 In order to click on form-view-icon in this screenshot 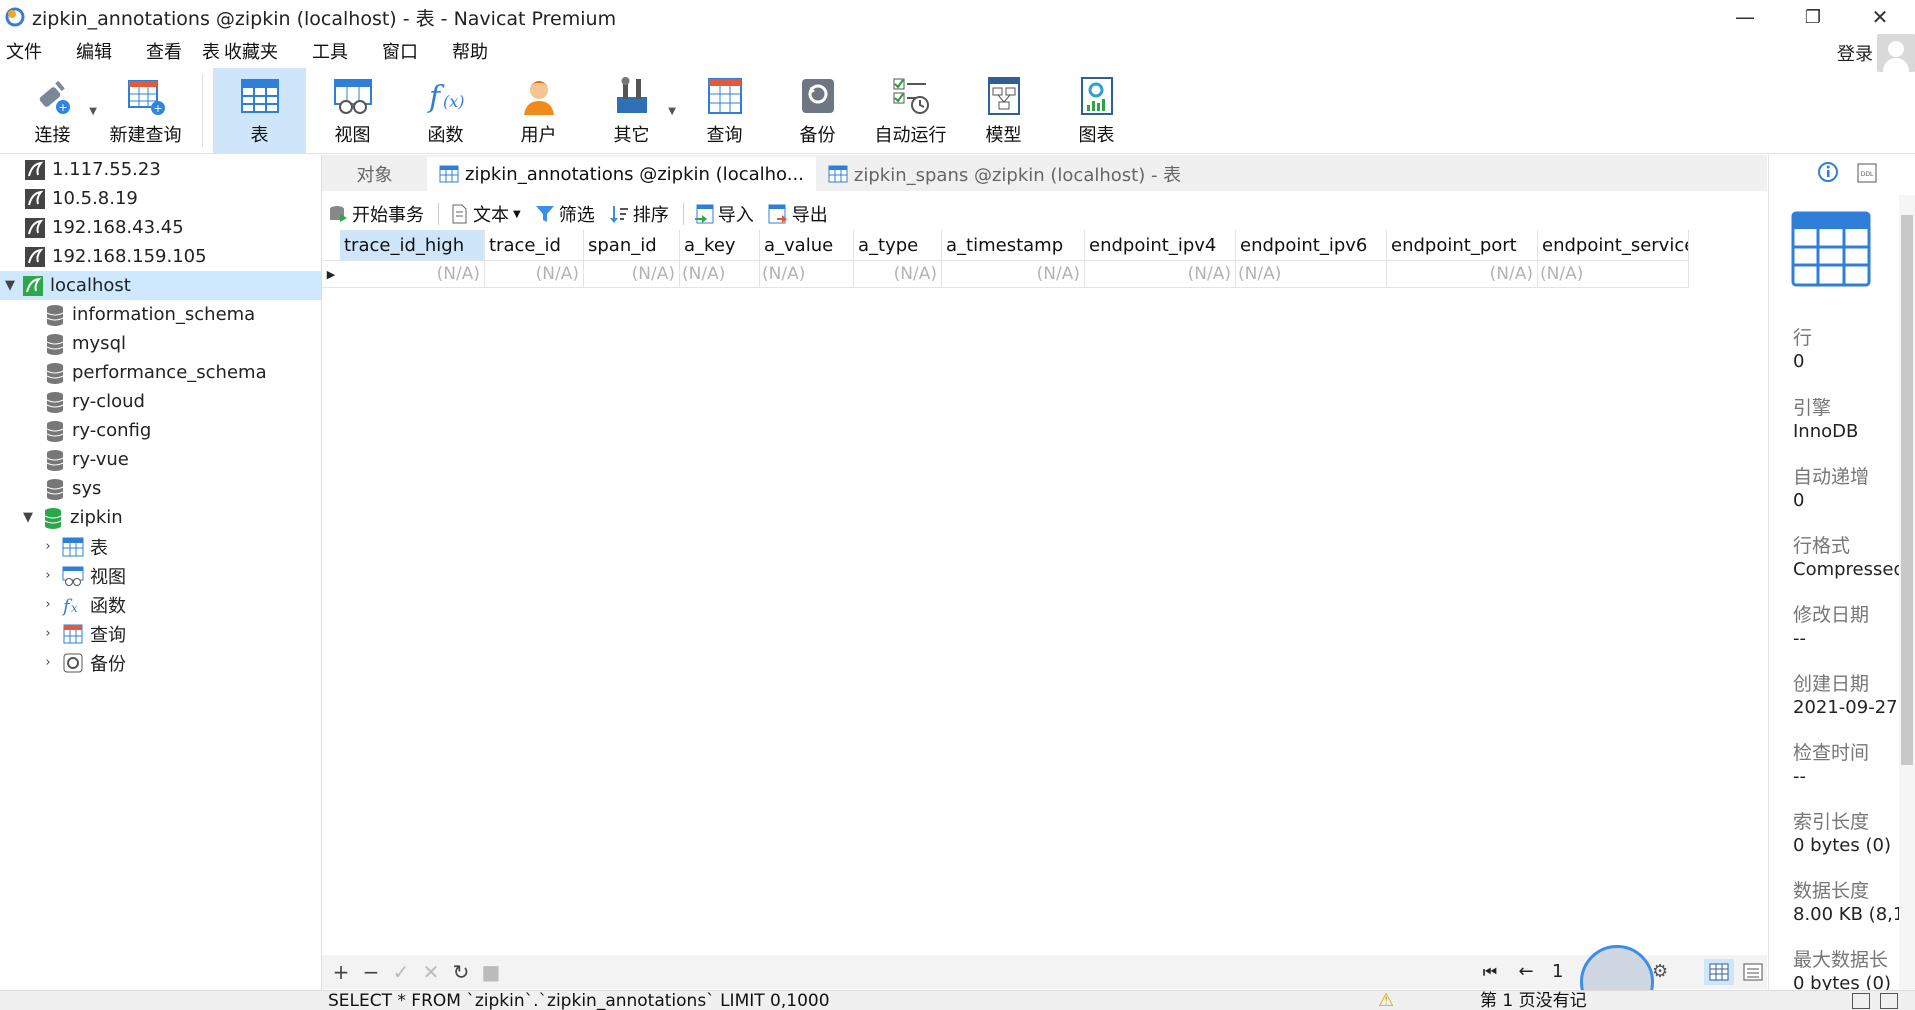, I will do `click(1753, 972)`.